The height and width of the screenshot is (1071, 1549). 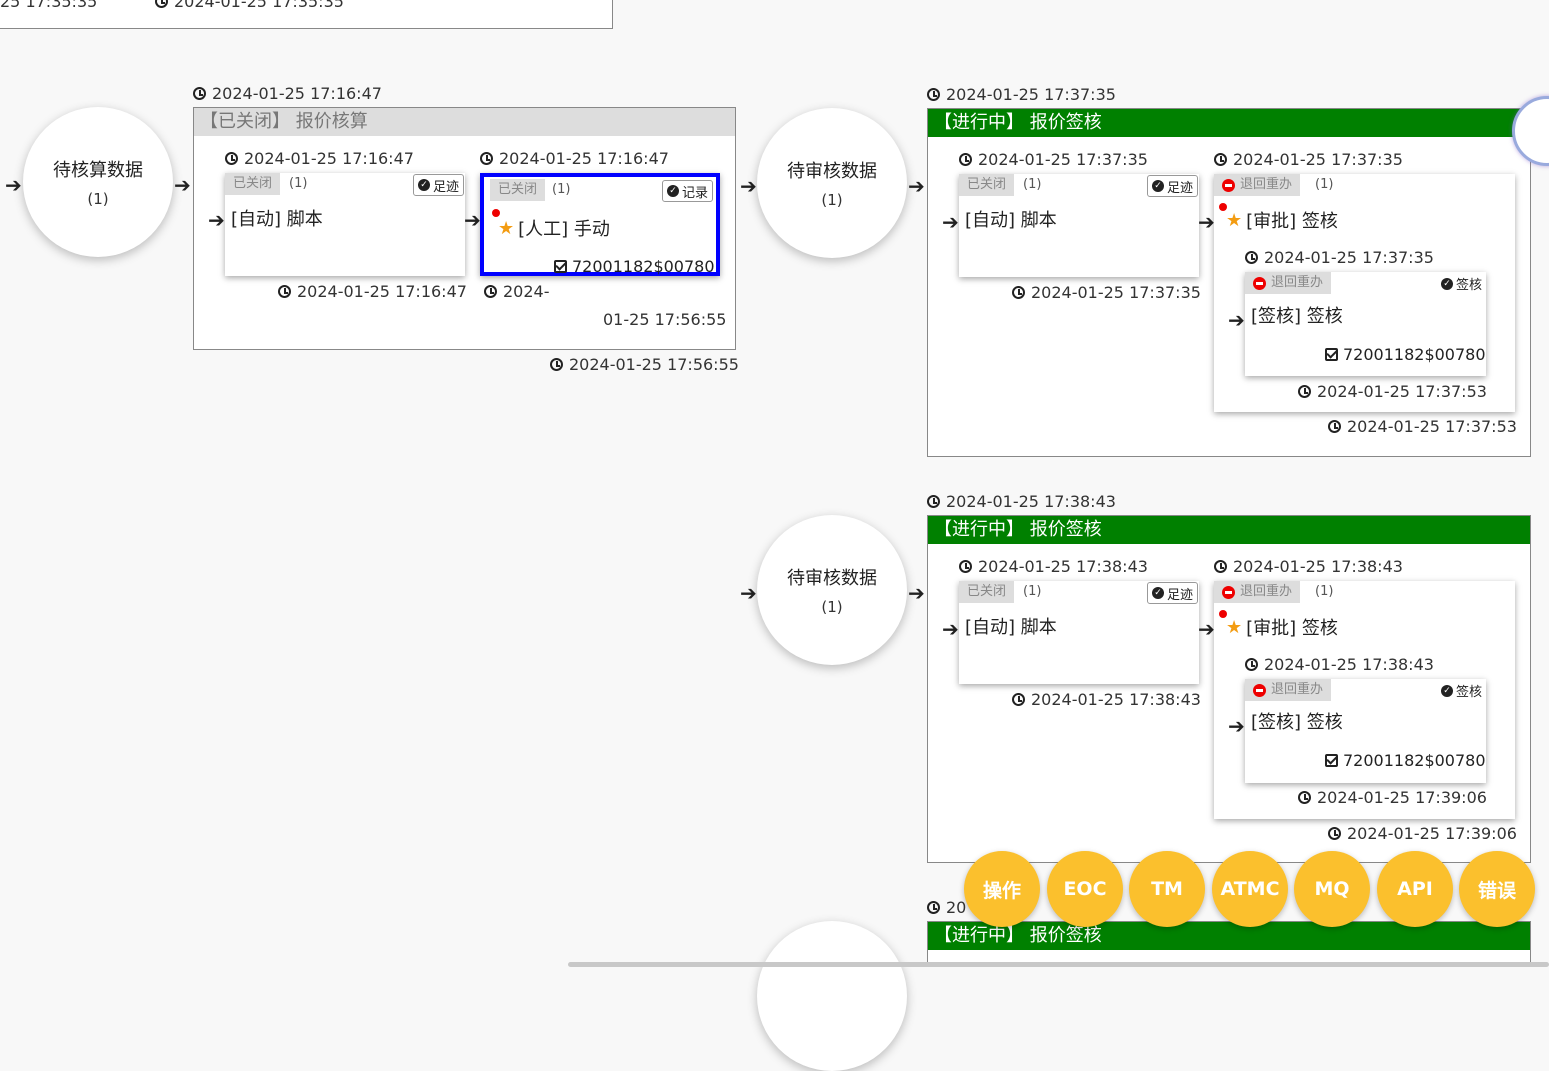 What do you see at coordinates (1085, 889) in the screenshot?
I see `fab-eoc: EOC` at bounding box center [1085, 889].